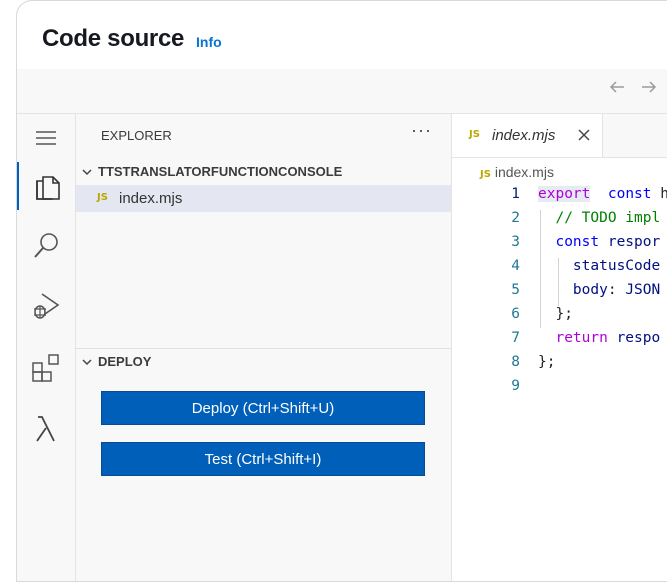 Image resolution: width=667 pixels, height=582 pixels. Describe the element at coordinates (515, 266) in the screenshot. I see `line-number: 4` at that location.